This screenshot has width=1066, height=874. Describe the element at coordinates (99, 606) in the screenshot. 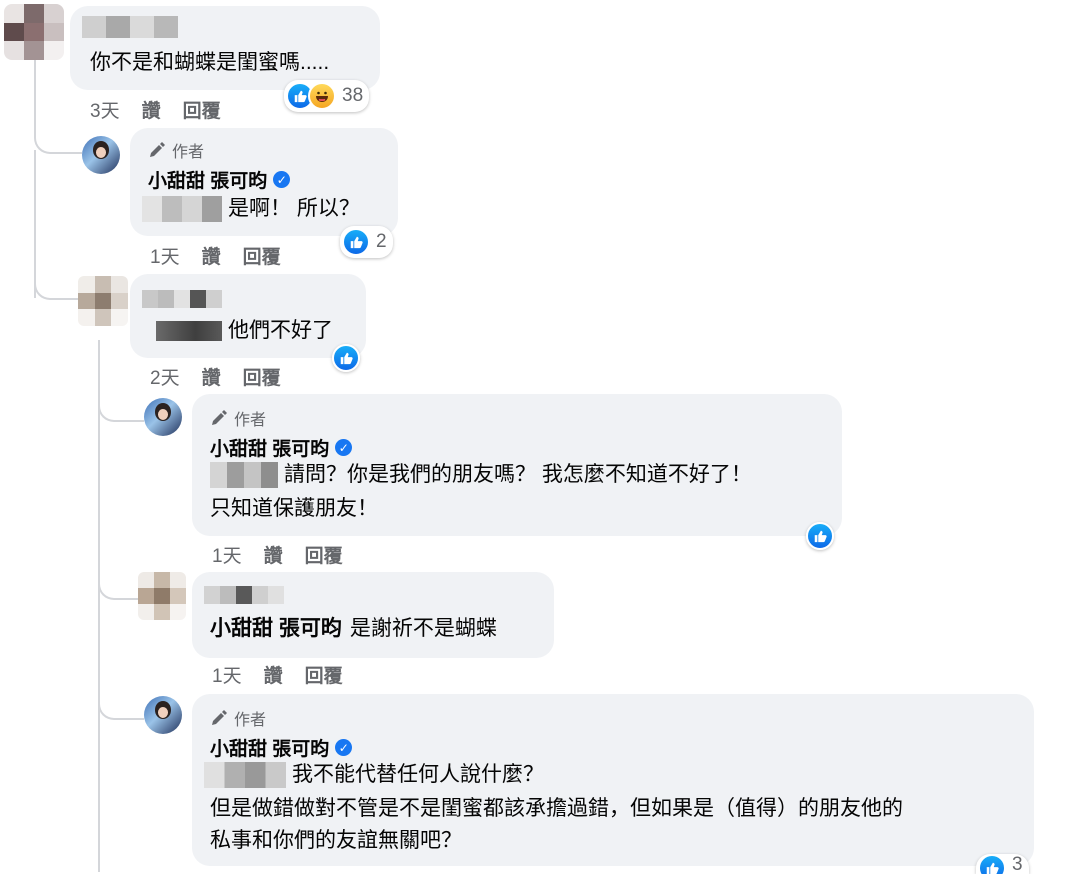

I see `thread-line` at that location.